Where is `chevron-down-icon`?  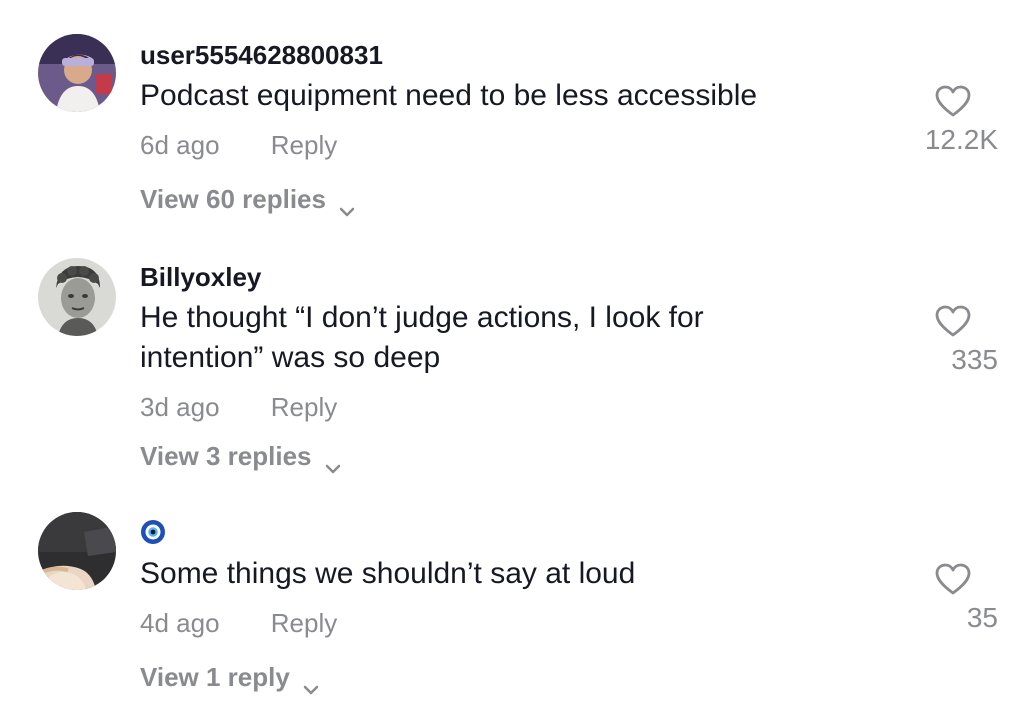 chevron-down-icon is located at coordinates (311, 683).